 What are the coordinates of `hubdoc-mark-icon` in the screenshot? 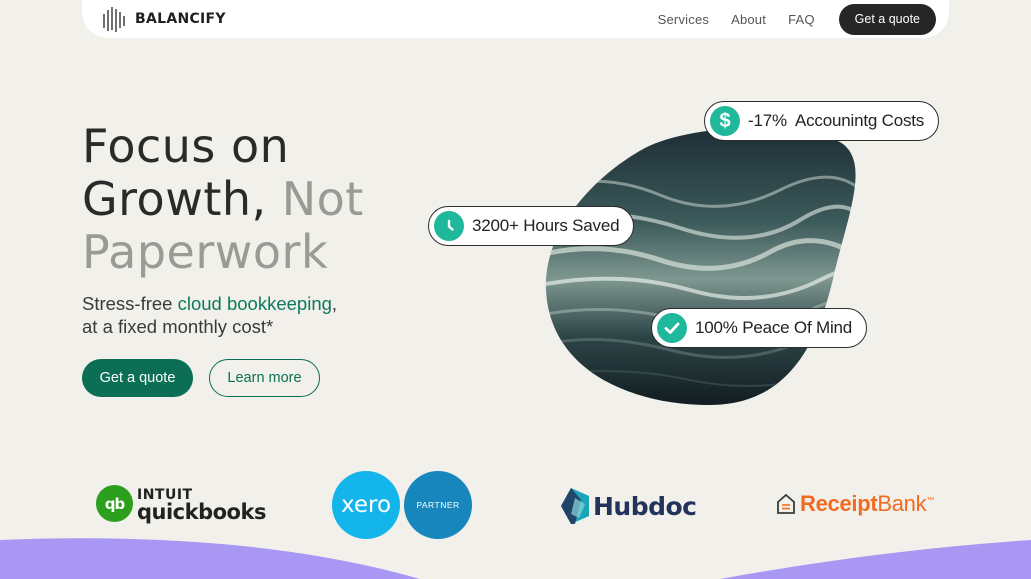 It's located at (575, 506).